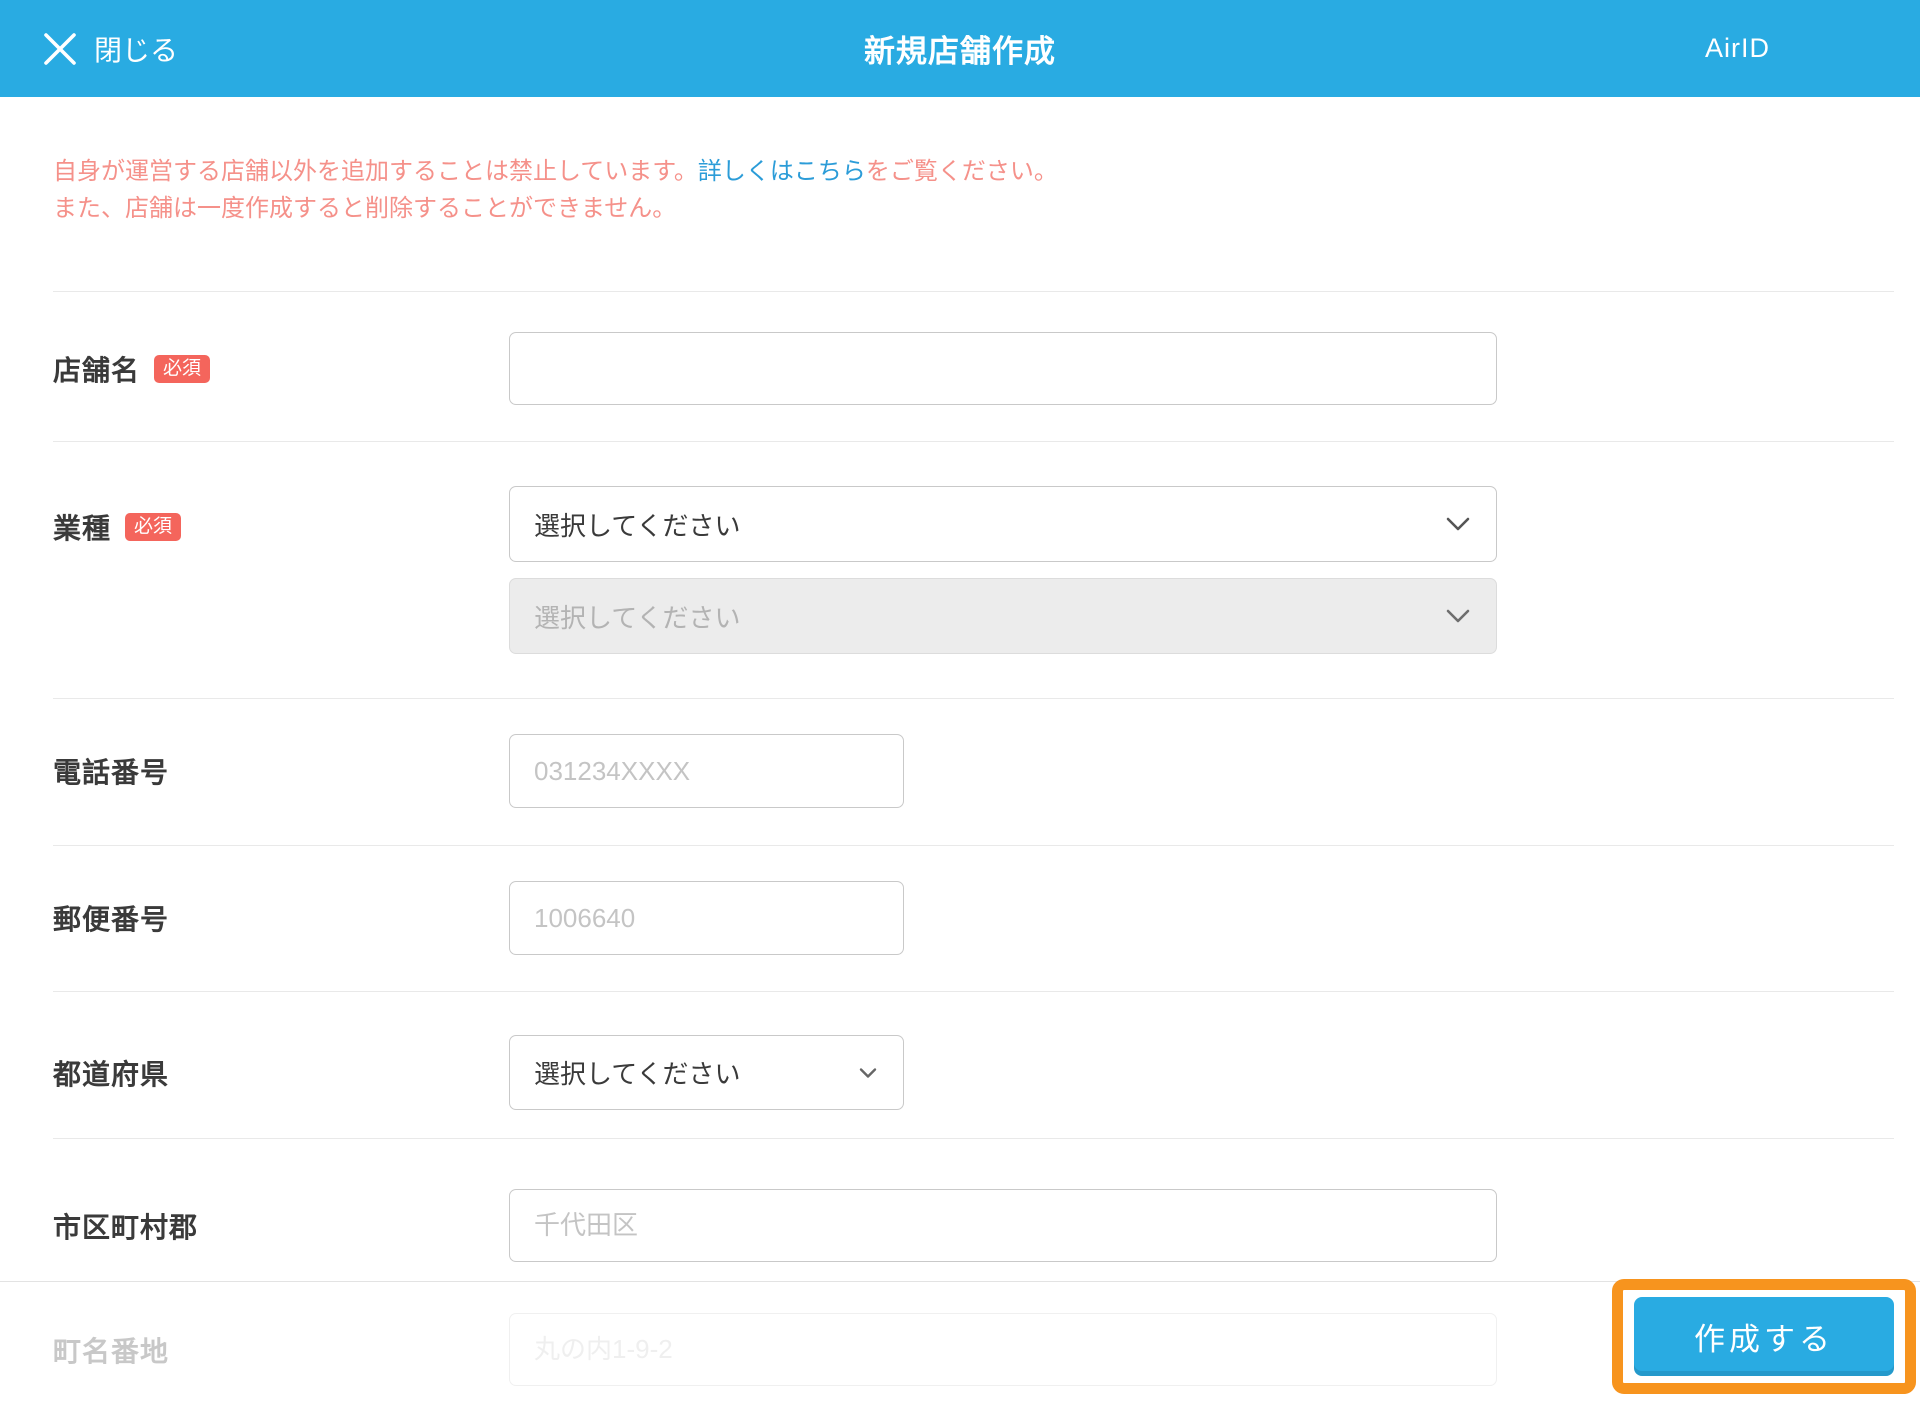  I want to click on industry-select-secondary: 選択してください, so click(1003, 616).